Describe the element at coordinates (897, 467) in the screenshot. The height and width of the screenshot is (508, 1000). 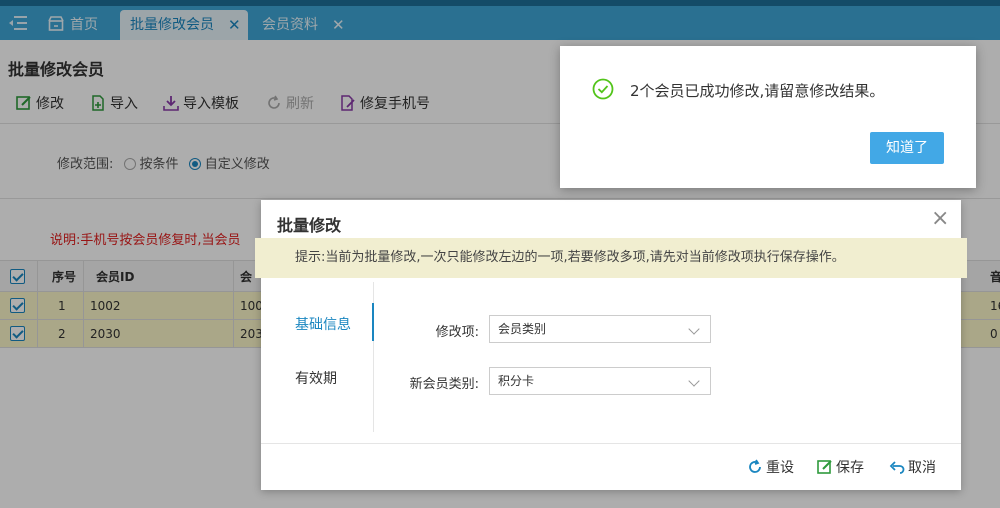
I see `undo-icon` at that location.